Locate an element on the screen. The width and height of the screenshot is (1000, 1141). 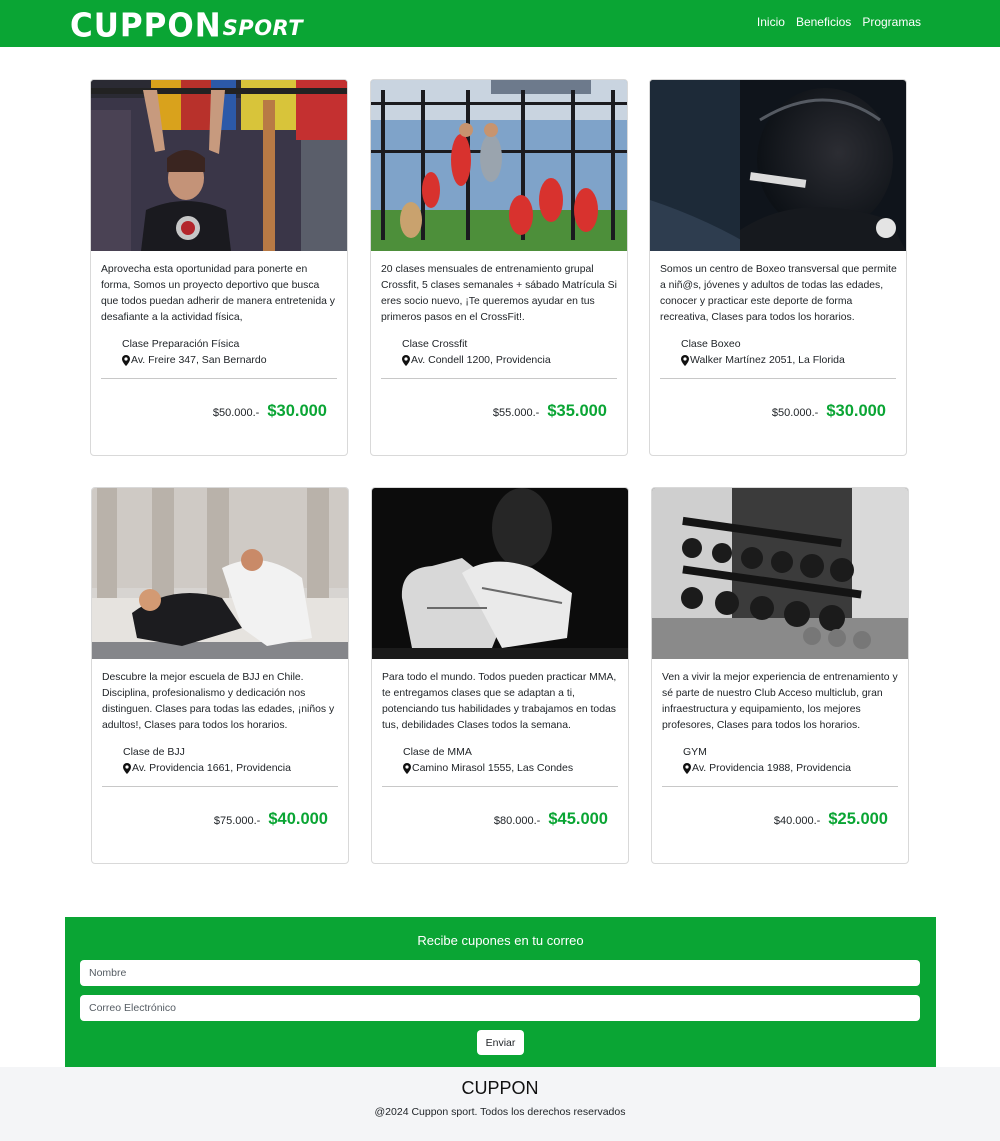
card-address-text: Walker Martínez 2051, La Florida is located at coordinates (767, 360).